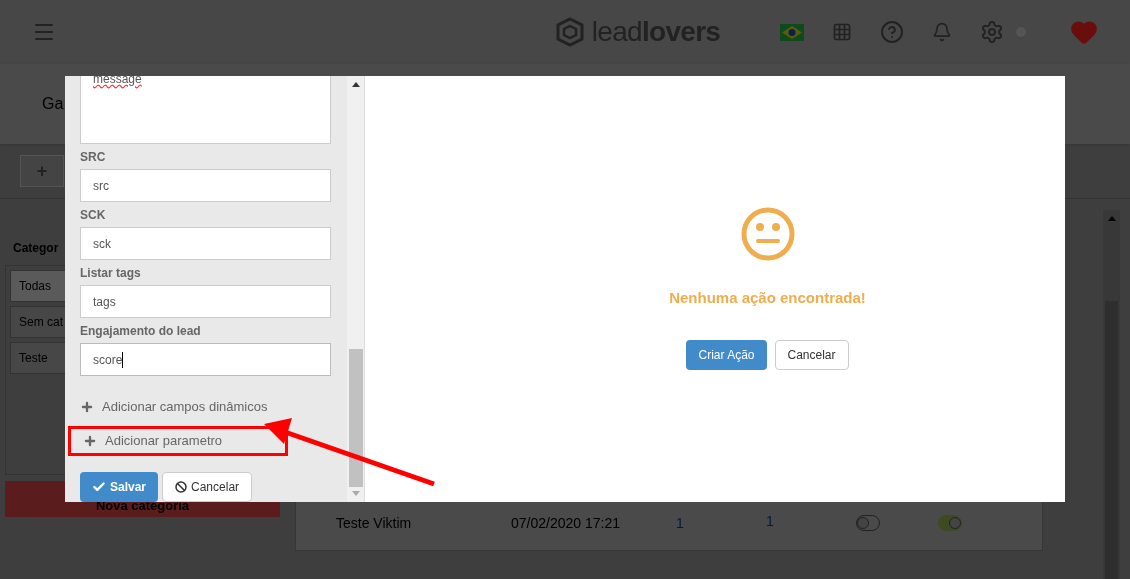  What do you see at coordinates (141, 331) in the screenshot?
I see `field-label: Engajamento do lead` at bounding box center [141, 331].